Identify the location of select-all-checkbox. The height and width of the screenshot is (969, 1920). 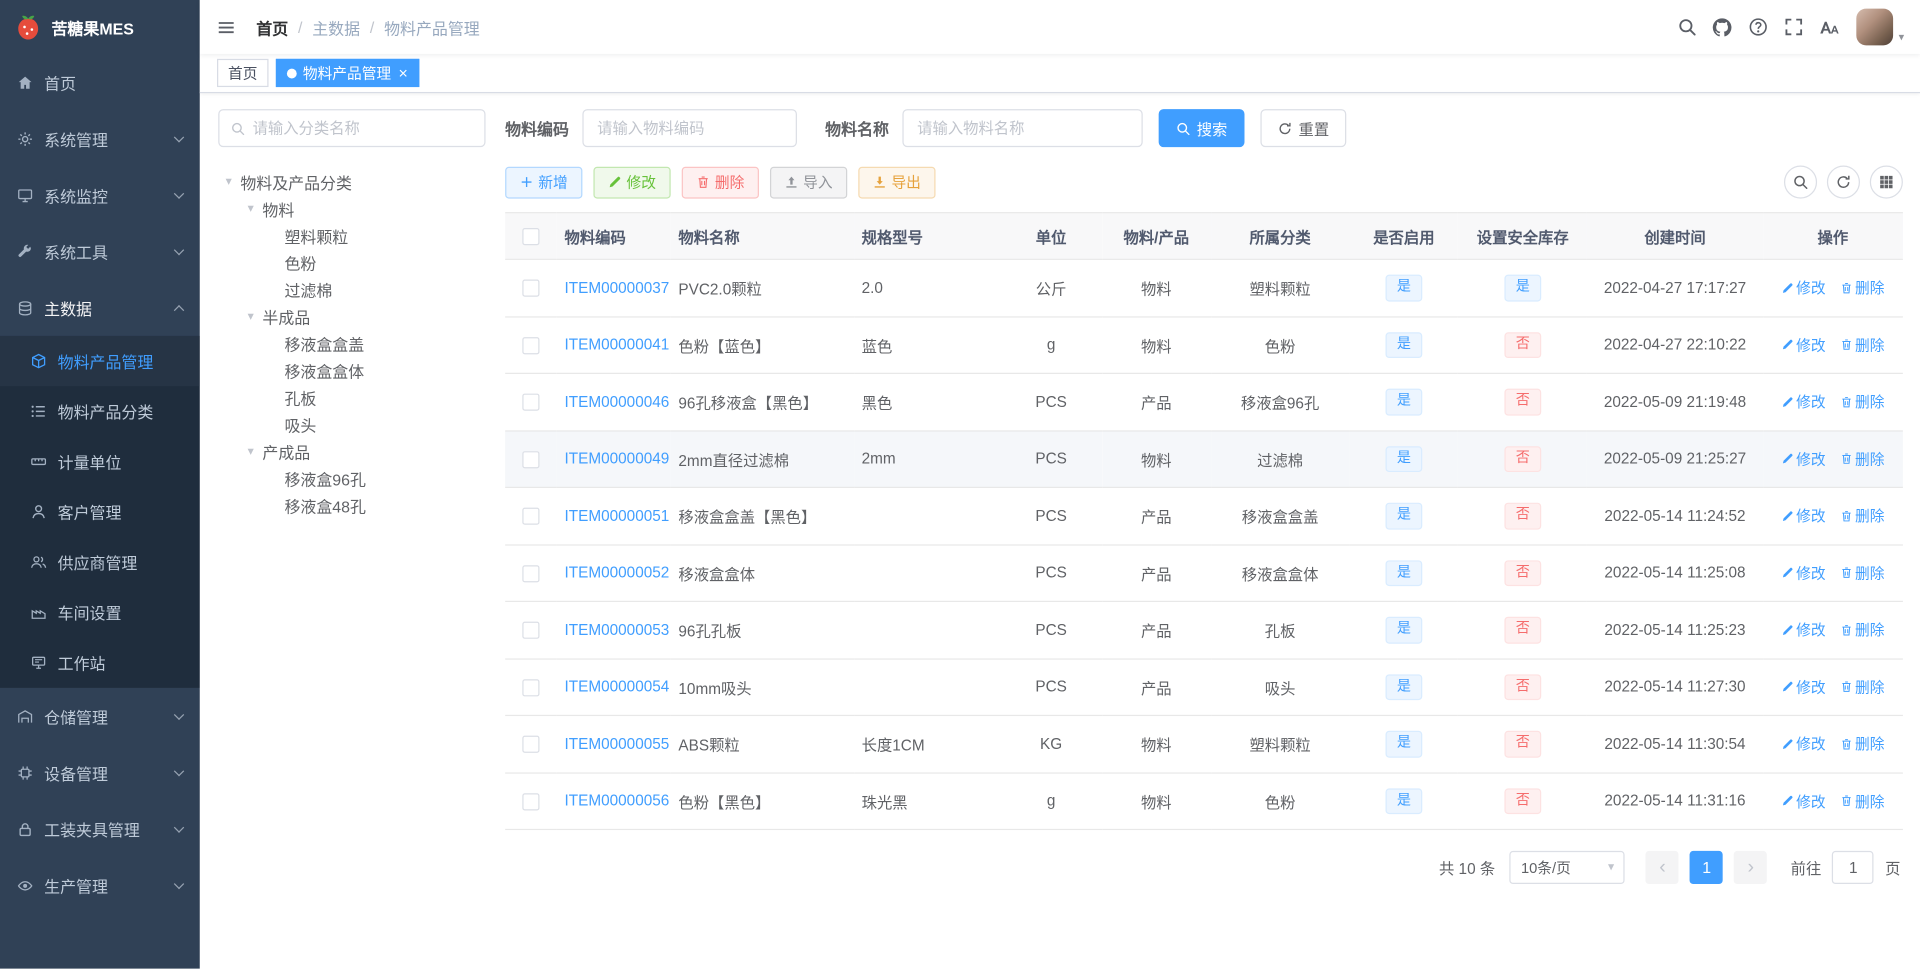
(531, 236).